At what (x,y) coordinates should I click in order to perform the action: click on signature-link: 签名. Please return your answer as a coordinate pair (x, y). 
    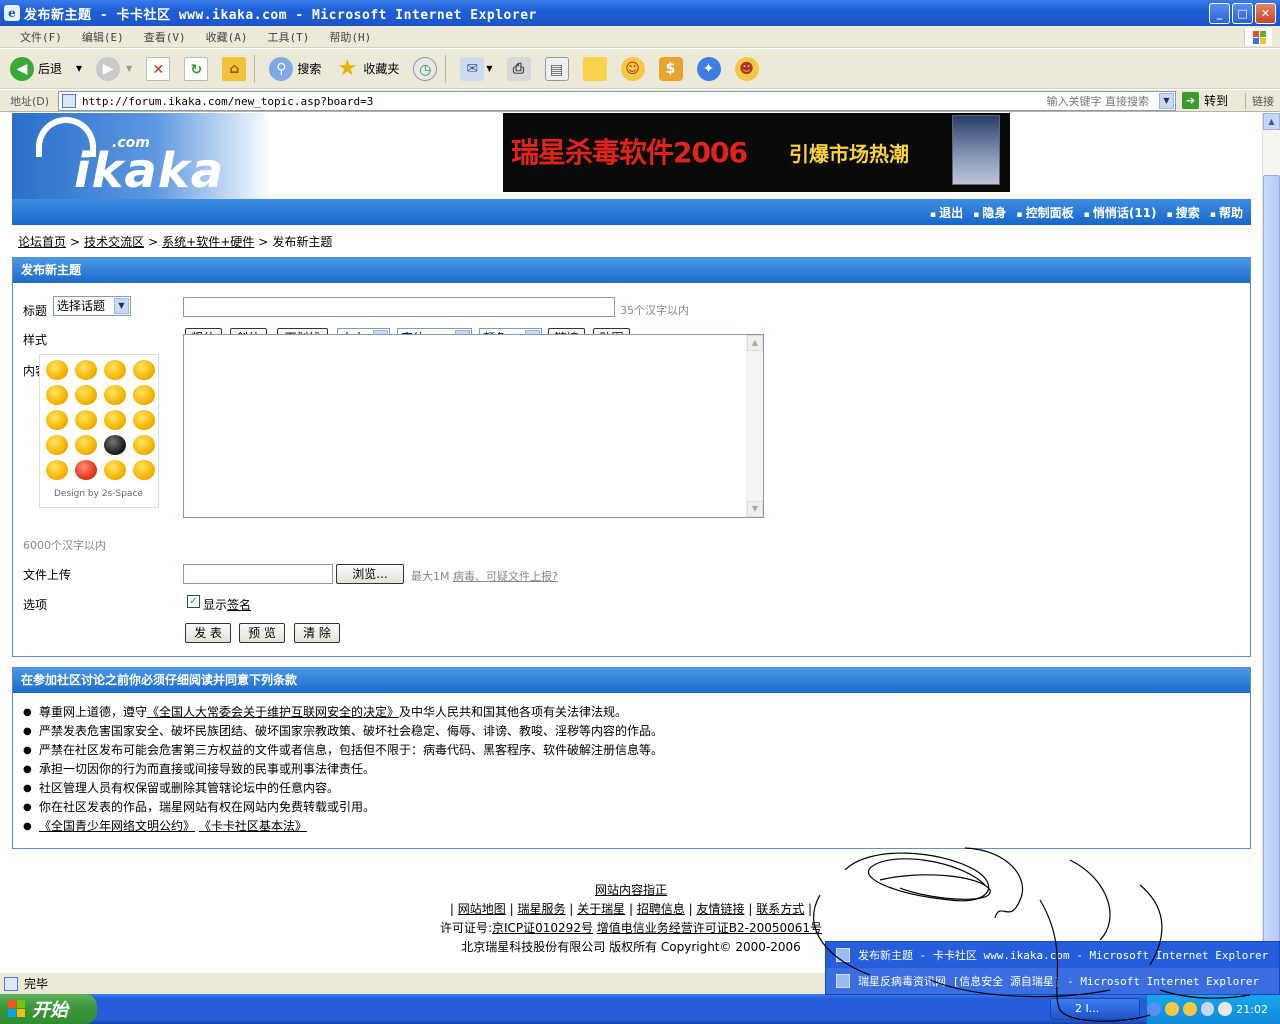
    Looking at the image, I should click on (239, 605).